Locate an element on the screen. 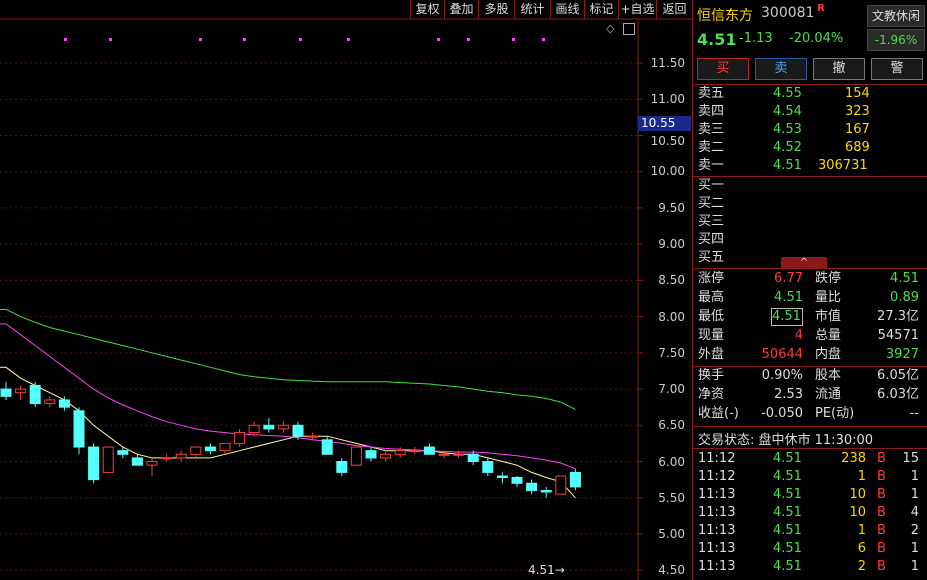 The image size is (927, 580). stat-value: -- is located at coordinates (914, 413).